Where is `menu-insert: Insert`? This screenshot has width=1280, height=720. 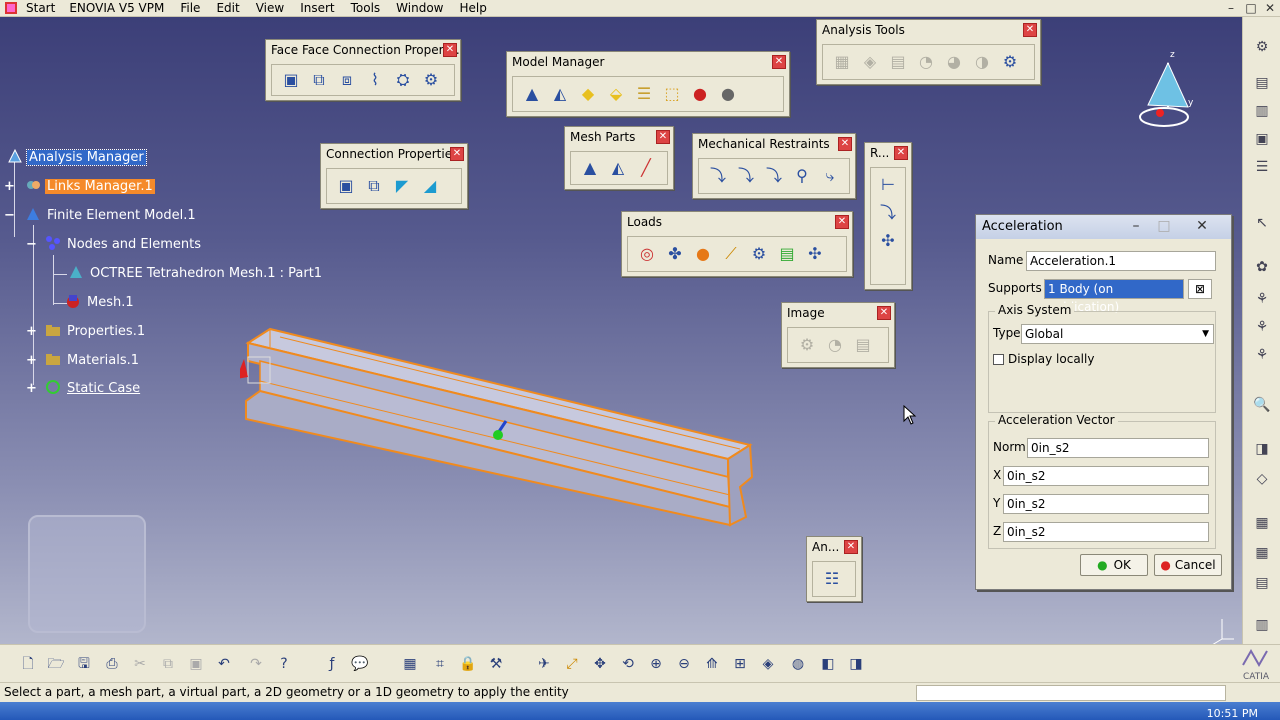
menu-insert: Insert is located at coordinates (317, 8).